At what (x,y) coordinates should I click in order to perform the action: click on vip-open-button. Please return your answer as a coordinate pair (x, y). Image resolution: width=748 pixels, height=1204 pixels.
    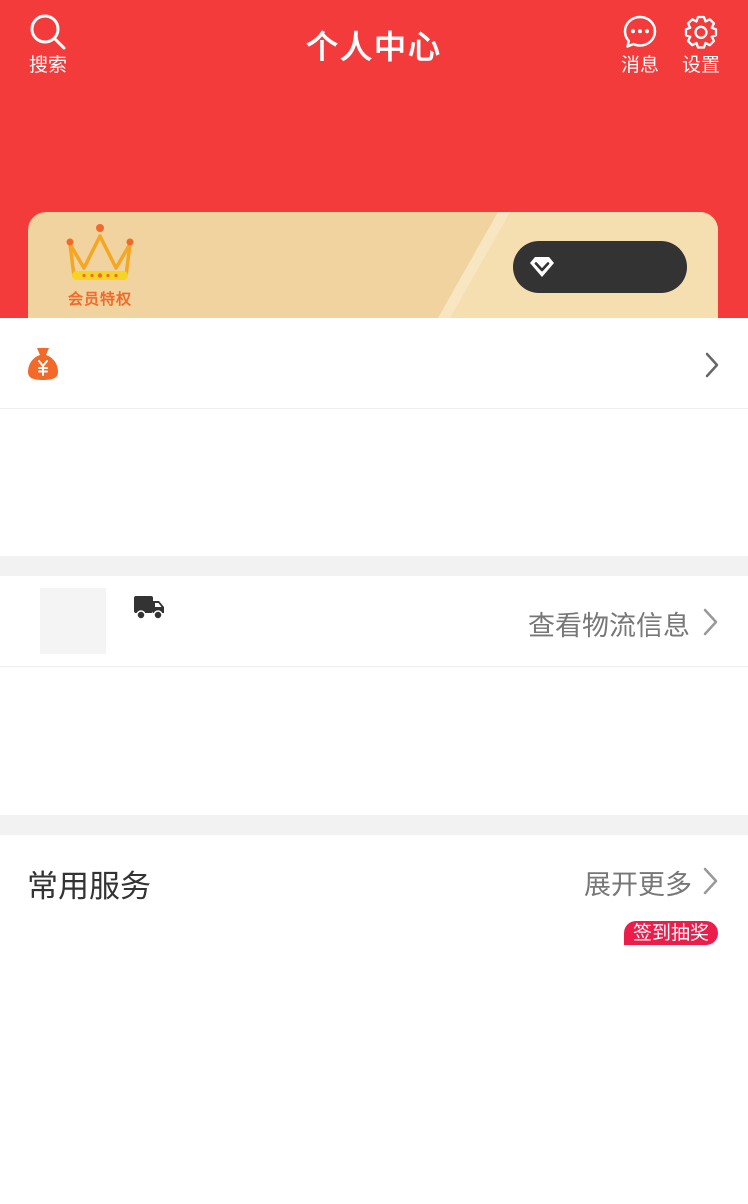
    Looking at the image, I should click on (600, 267).